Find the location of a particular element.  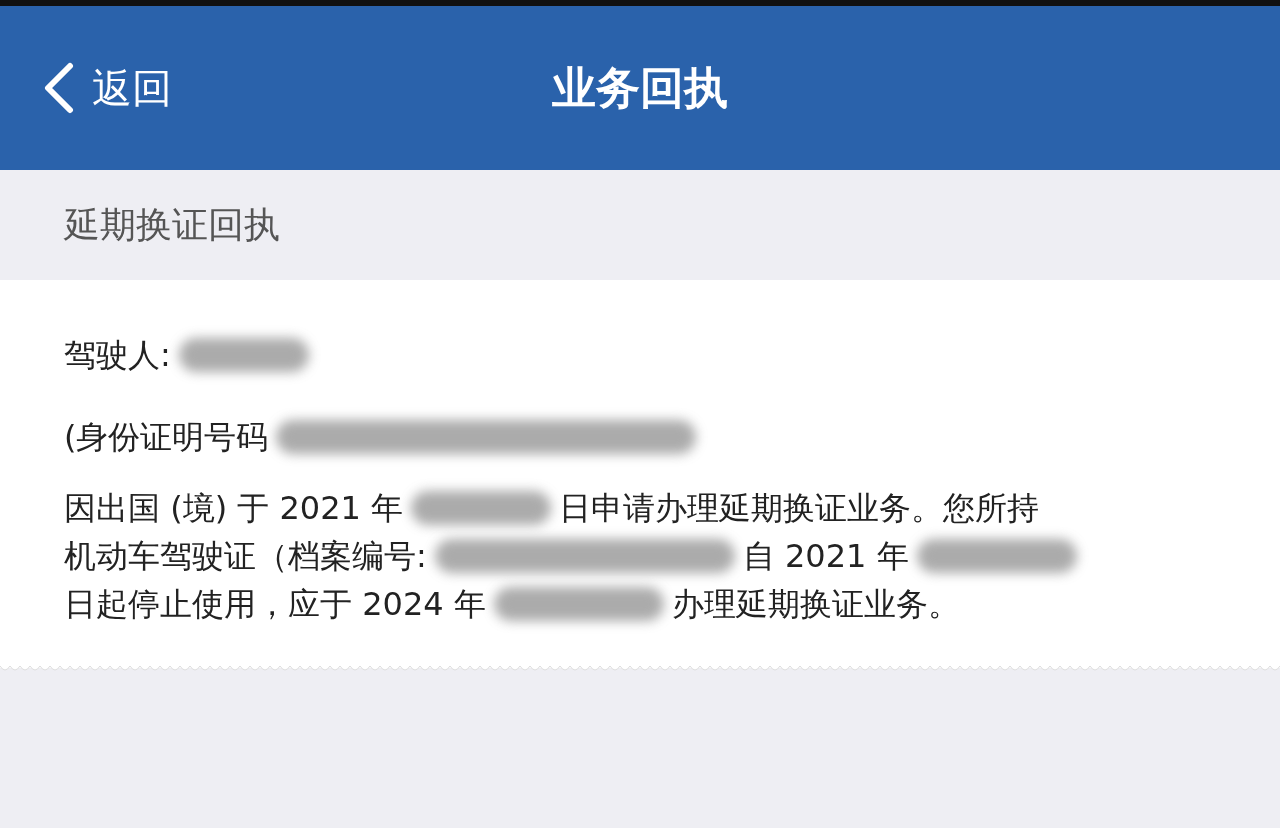

section-title: 延期换证回执 is located at coordinates (172, 225).